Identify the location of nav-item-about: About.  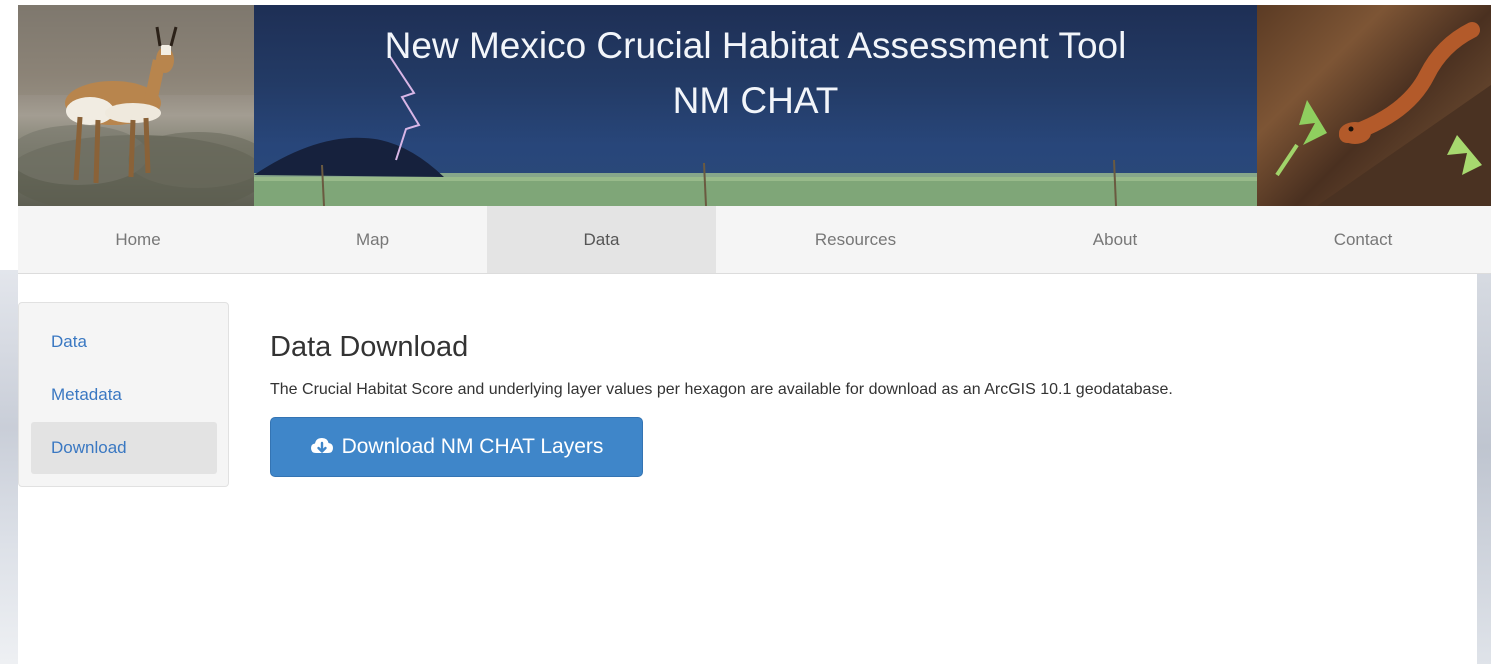
(1115, 239).